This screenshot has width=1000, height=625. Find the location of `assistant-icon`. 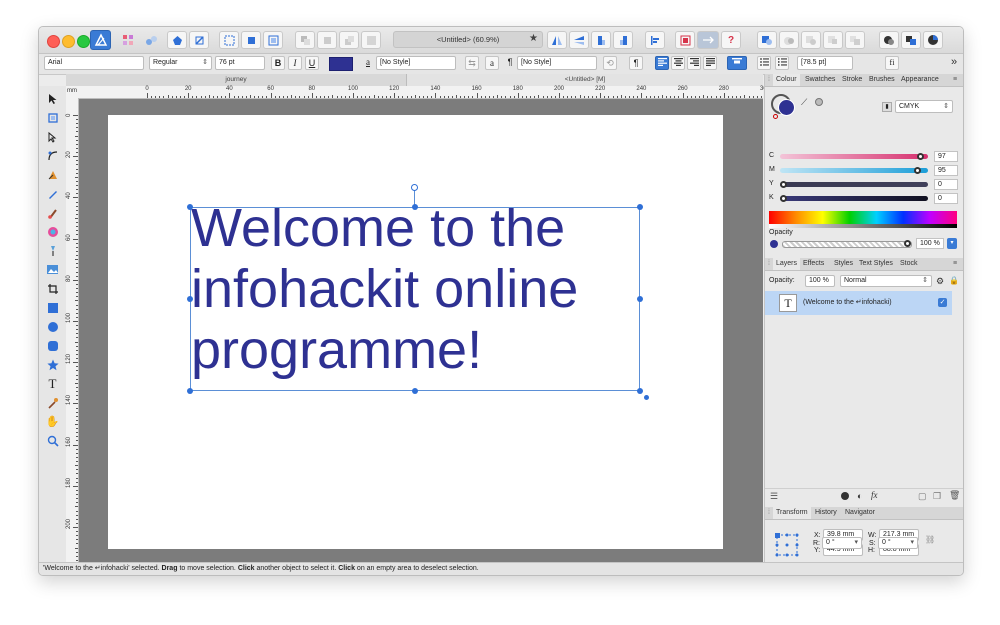

assistant-icon is located at coordinates (199, 40).